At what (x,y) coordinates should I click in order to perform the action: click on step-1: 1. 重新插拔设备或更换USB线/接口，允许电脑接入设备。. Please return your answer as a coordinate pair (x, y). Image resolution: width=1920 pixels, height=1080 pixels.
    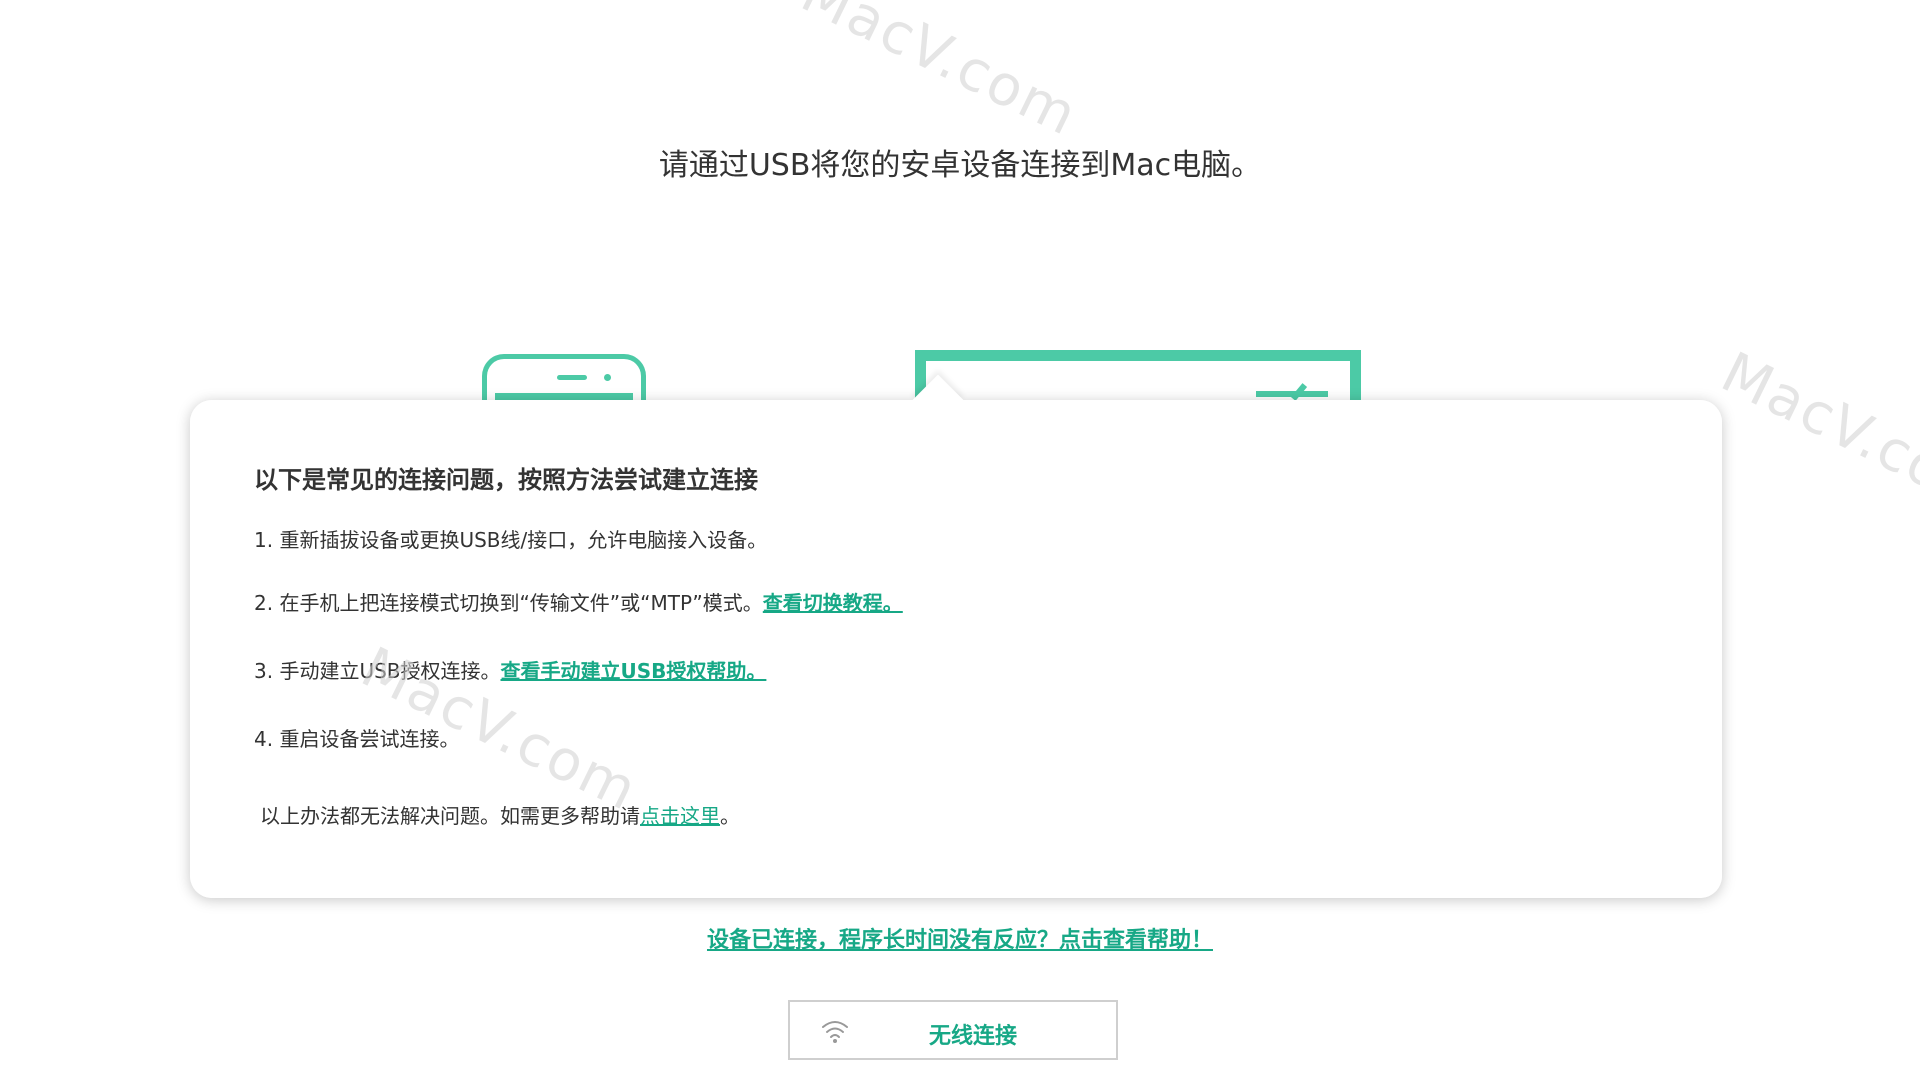
    Looking at the image, I should click on (510, 538).